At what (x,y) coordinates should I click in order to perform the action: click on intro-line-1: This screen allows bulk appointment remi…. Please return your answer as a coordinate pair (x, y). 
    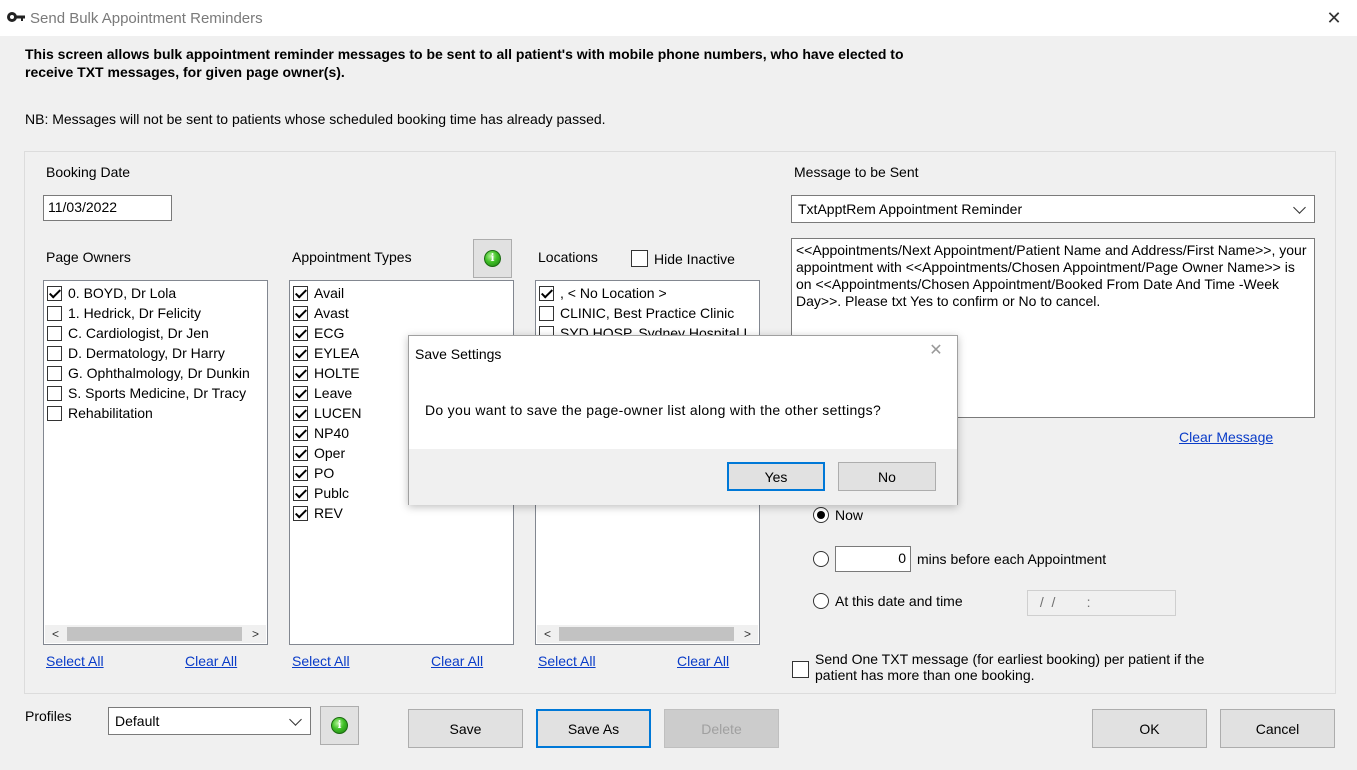
    Looking at the image, I should click on (464, 54).